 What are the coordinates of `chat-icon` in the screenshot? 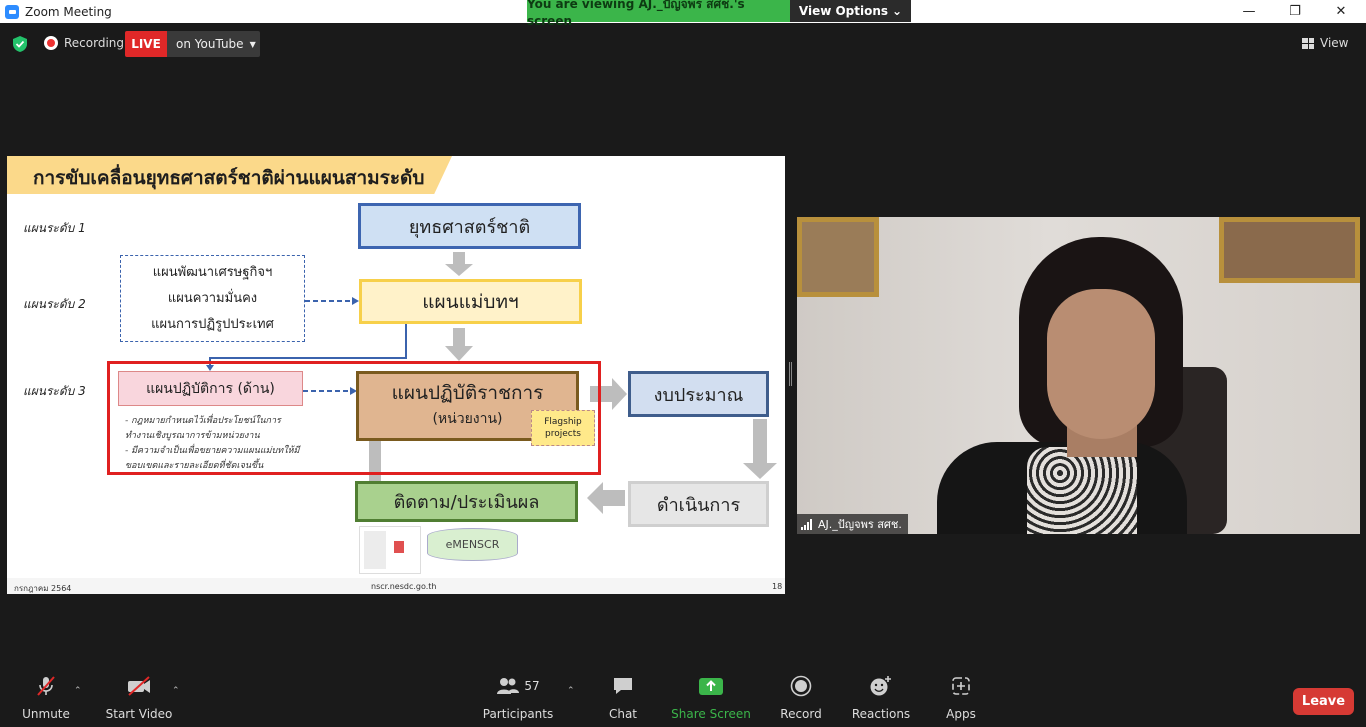 It's located at (623, 686).